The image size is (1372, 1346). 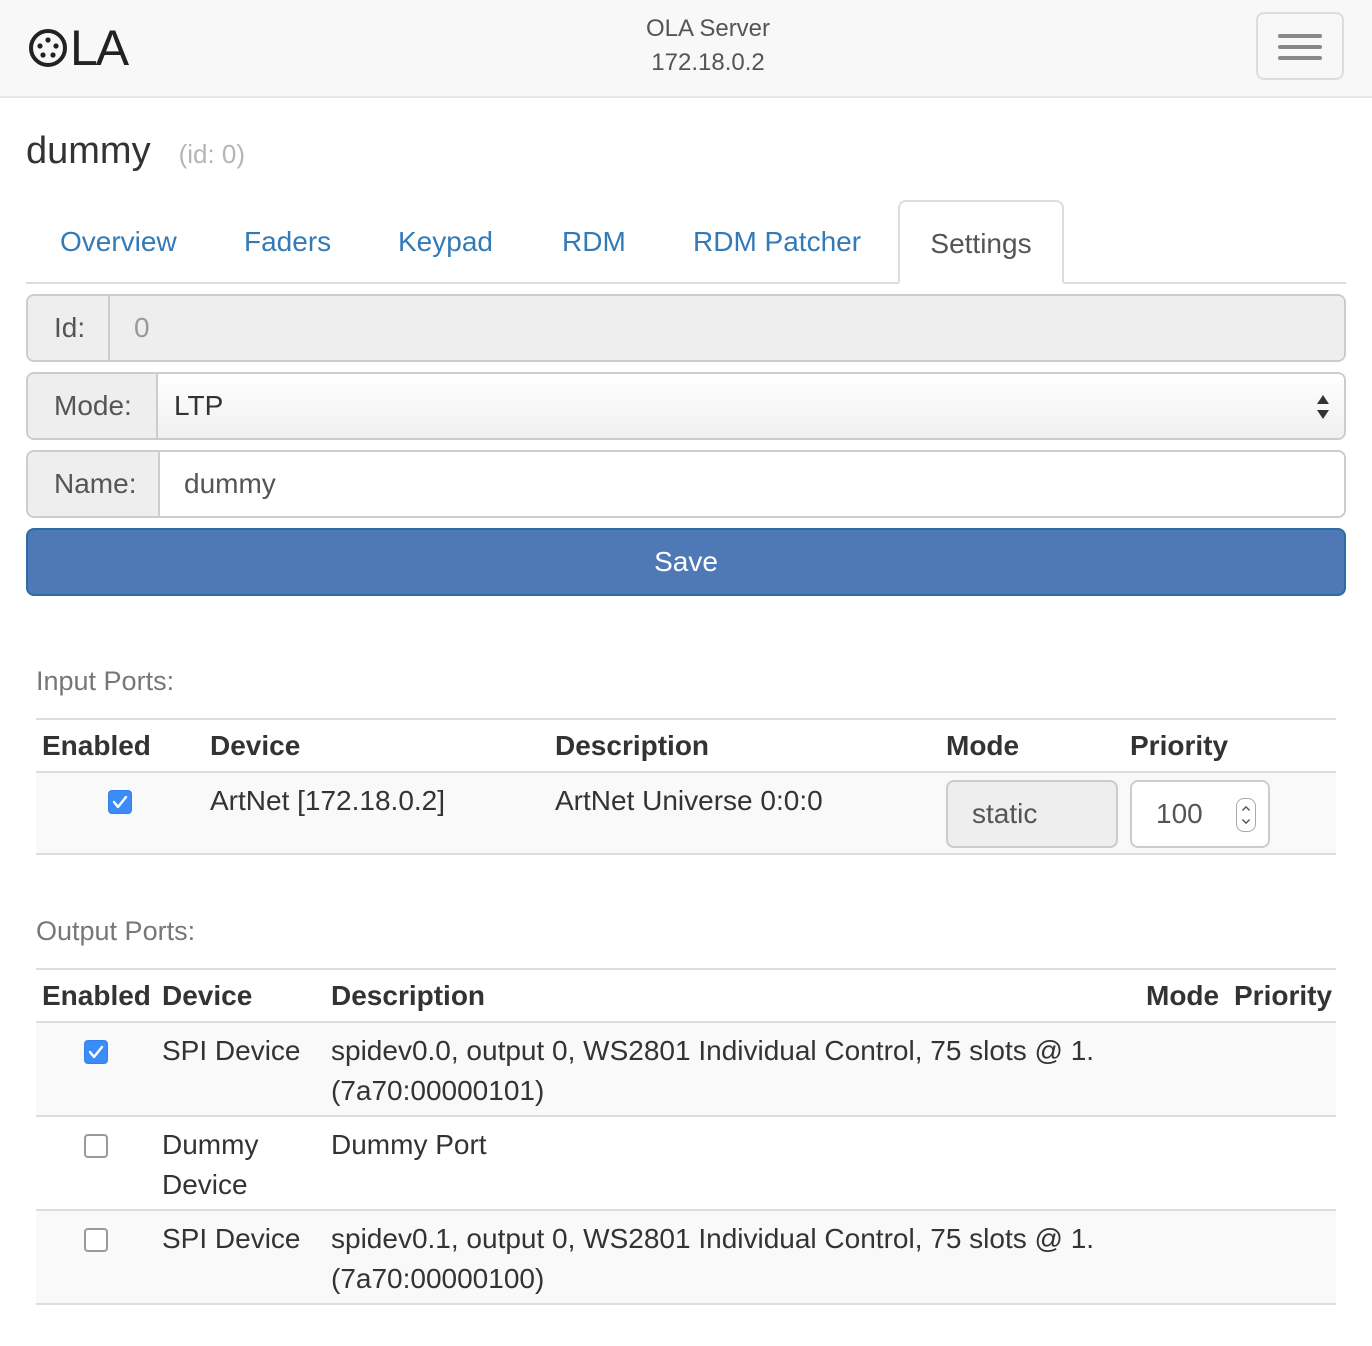 I want to click on mode-input-group: Mode: LTP, so click(x=686, y=406).